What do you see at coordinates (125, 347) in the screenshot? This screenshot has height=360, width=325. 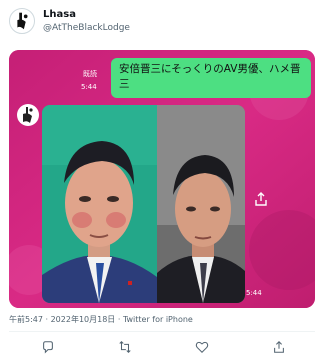 I see `retweet-icon` at bounding box center [125, 347].